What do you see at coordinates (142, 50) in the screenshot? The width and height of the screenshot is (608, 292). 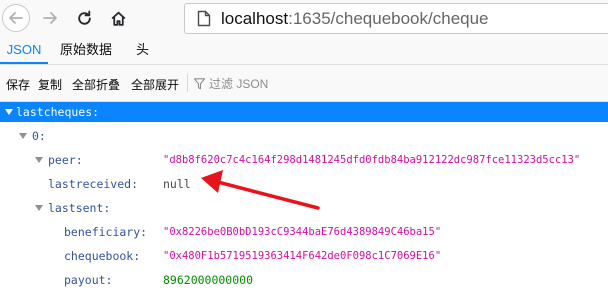 I see `tab-headers: 头` at bounding box center [142, 50].